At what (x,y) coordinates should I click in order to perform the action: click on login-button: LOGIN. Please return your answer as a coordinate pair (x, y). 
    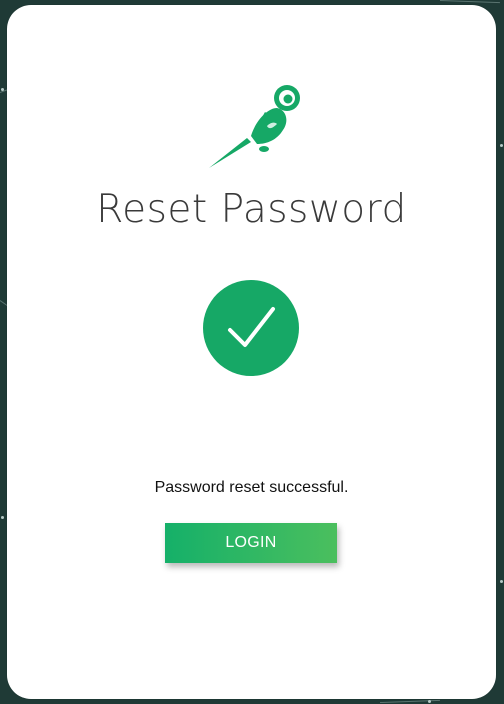
    Looking at the image, I should click on (251, 543).